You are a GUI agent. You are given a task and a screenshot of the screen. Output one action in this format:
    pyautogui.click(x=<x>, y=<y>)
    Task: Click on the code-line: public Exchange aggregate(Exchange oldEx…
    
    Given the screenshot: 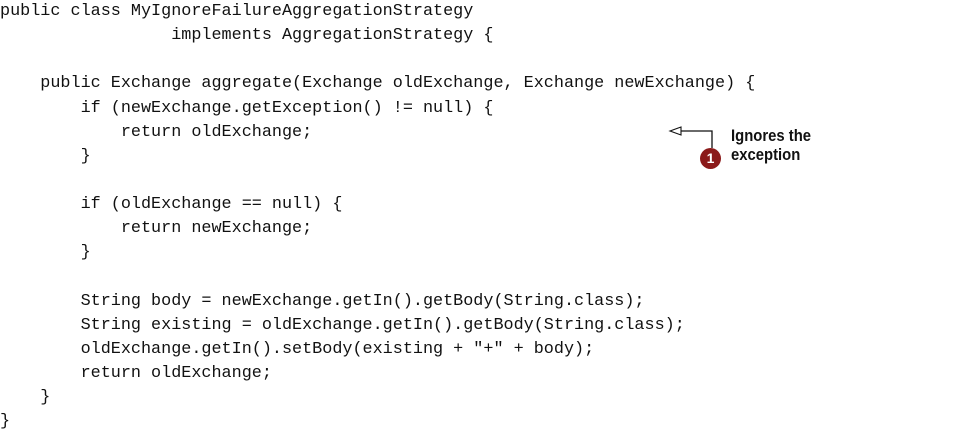 What is the action you would take?
    pyautogui.click(x=378, y=84)
    